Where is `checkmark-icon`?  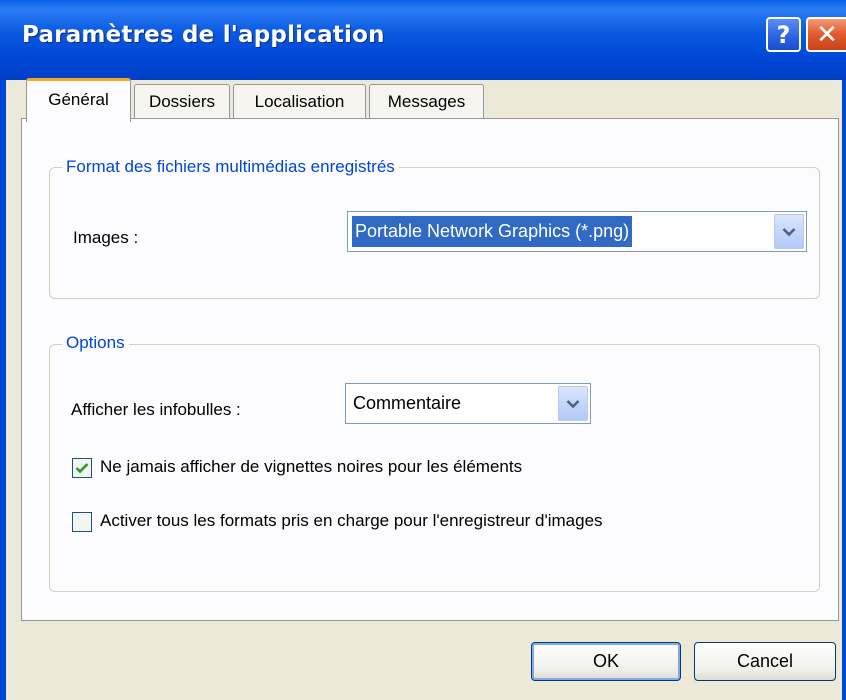 checkmark-icon is located at coordinates (82, 468).